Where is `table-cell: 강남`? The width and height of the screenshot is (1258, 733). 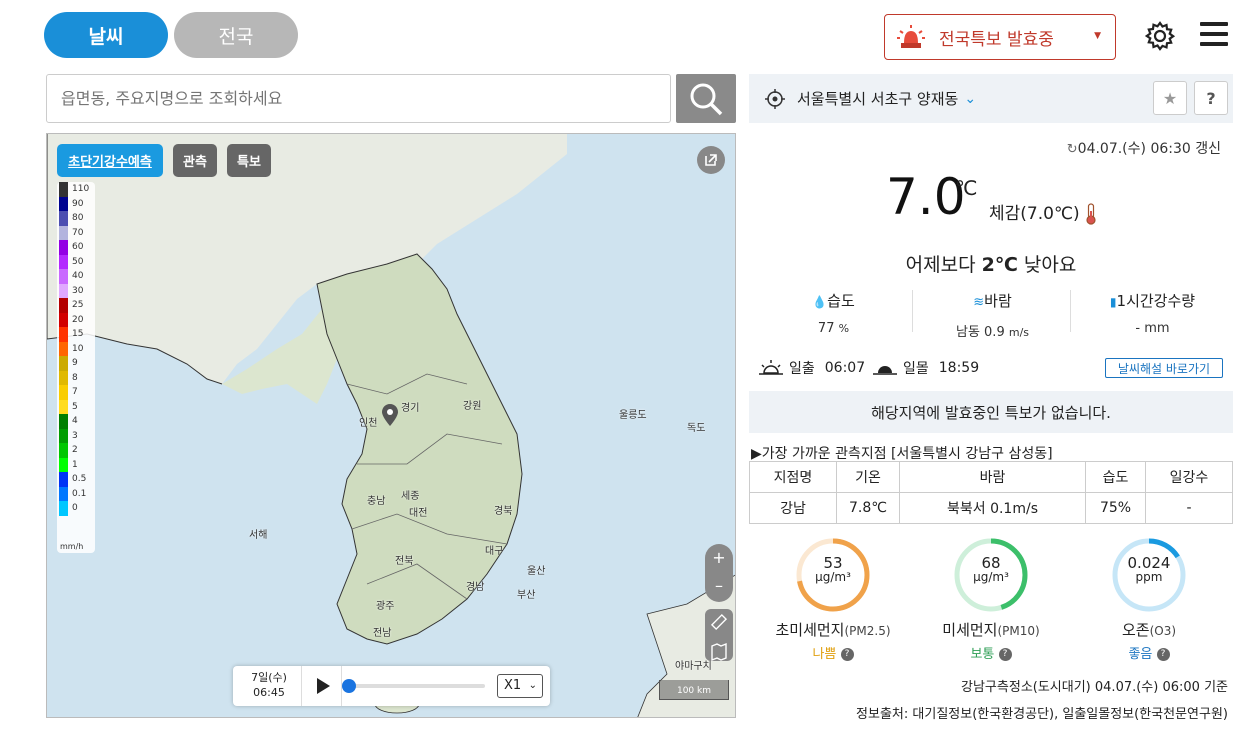 table-cell: 강남 is located at coordinates (793, 508).